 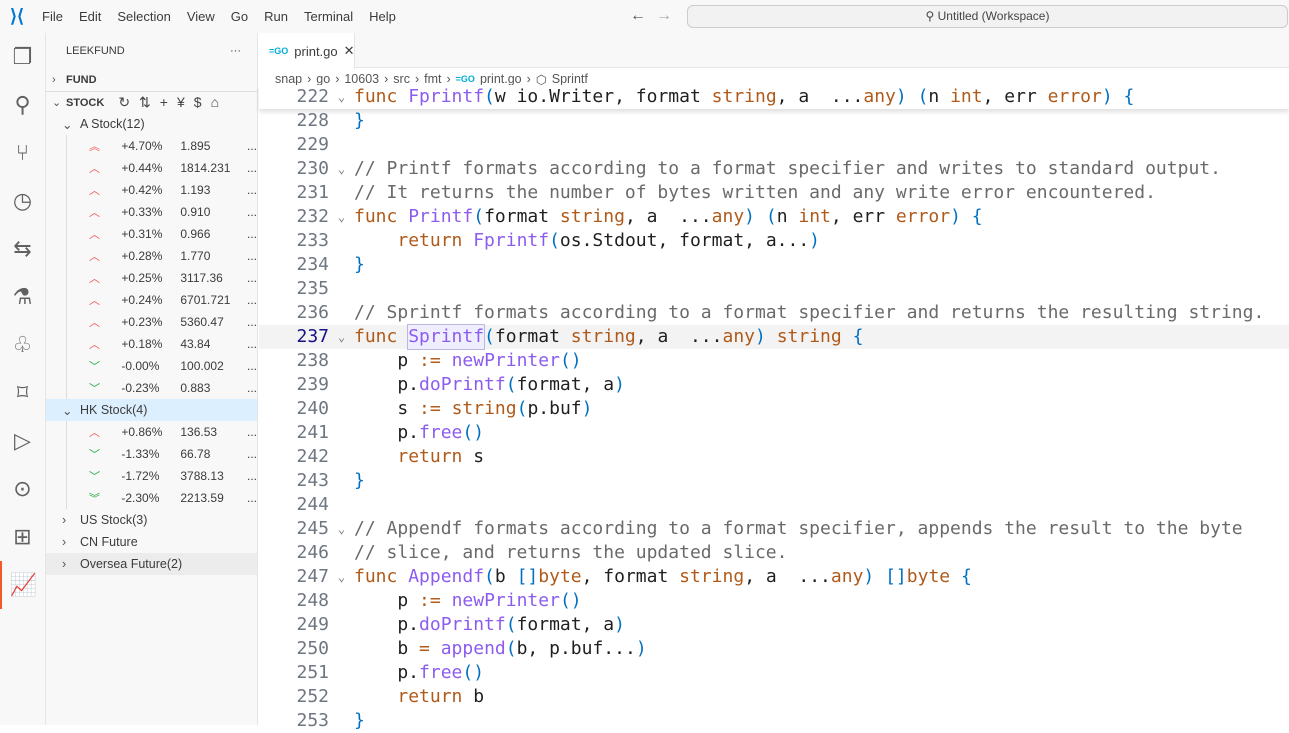 I want to click on source-control-icon: ⑂, so click(x=22, y=153).